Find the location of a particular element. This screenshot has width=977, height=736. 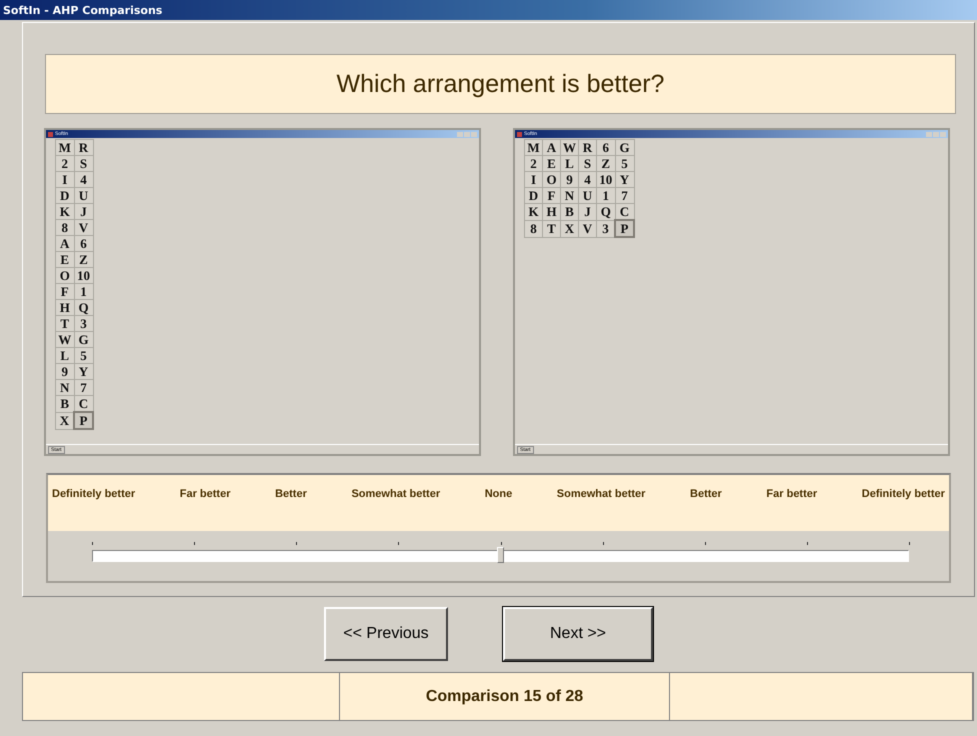

question-text: Which arrangement is better? is located at coordinates (500, 84).